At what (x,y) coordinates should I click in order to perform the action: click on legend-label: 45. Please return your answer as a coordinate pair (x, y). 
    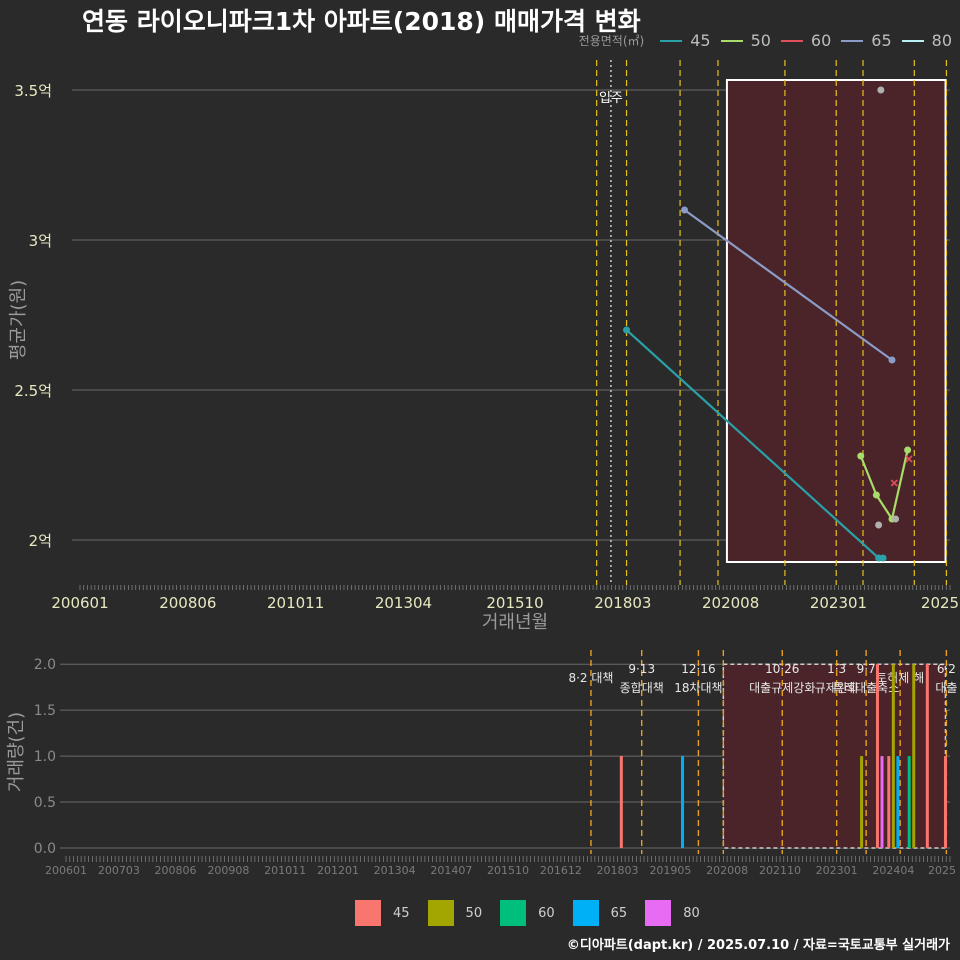
    Looking at the image, I should click on (700, 40).